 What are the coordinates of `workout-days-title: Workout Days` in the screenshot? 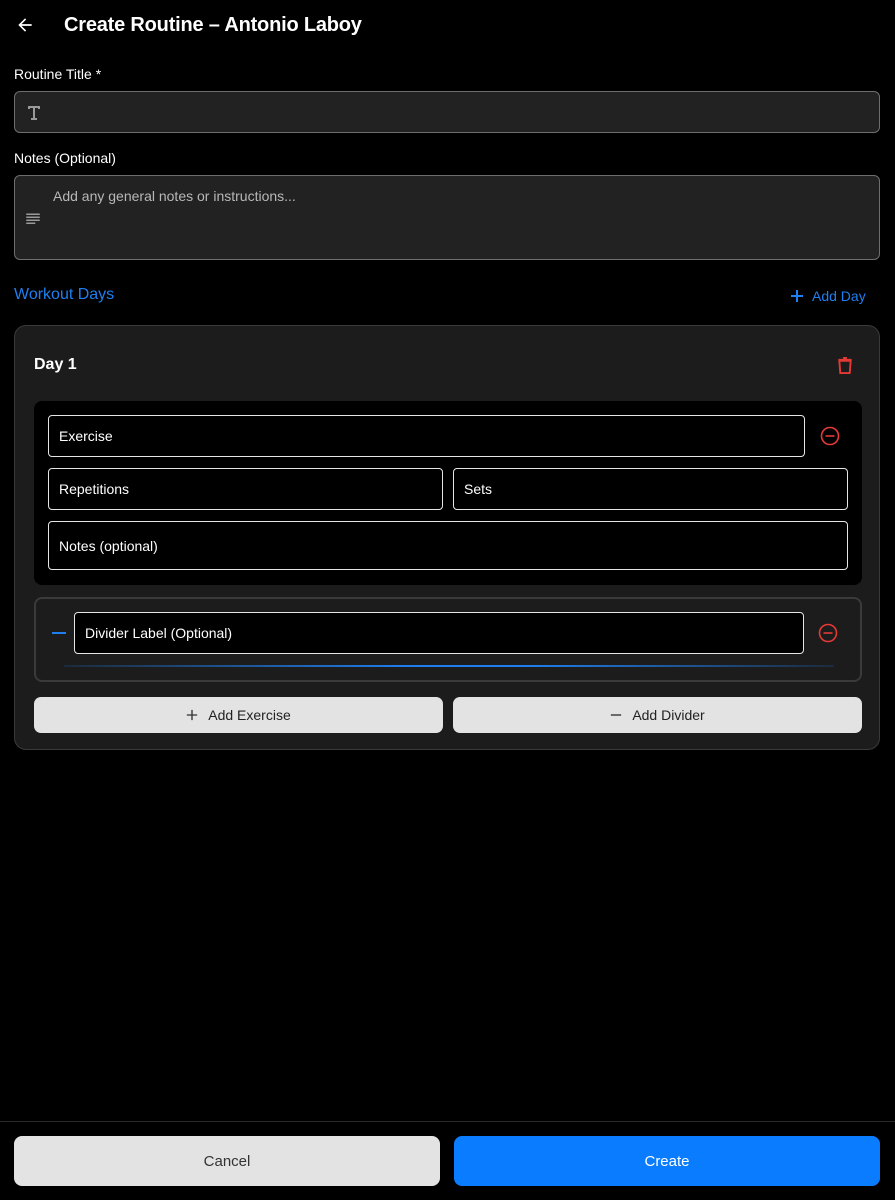 It's located at (64, 294).